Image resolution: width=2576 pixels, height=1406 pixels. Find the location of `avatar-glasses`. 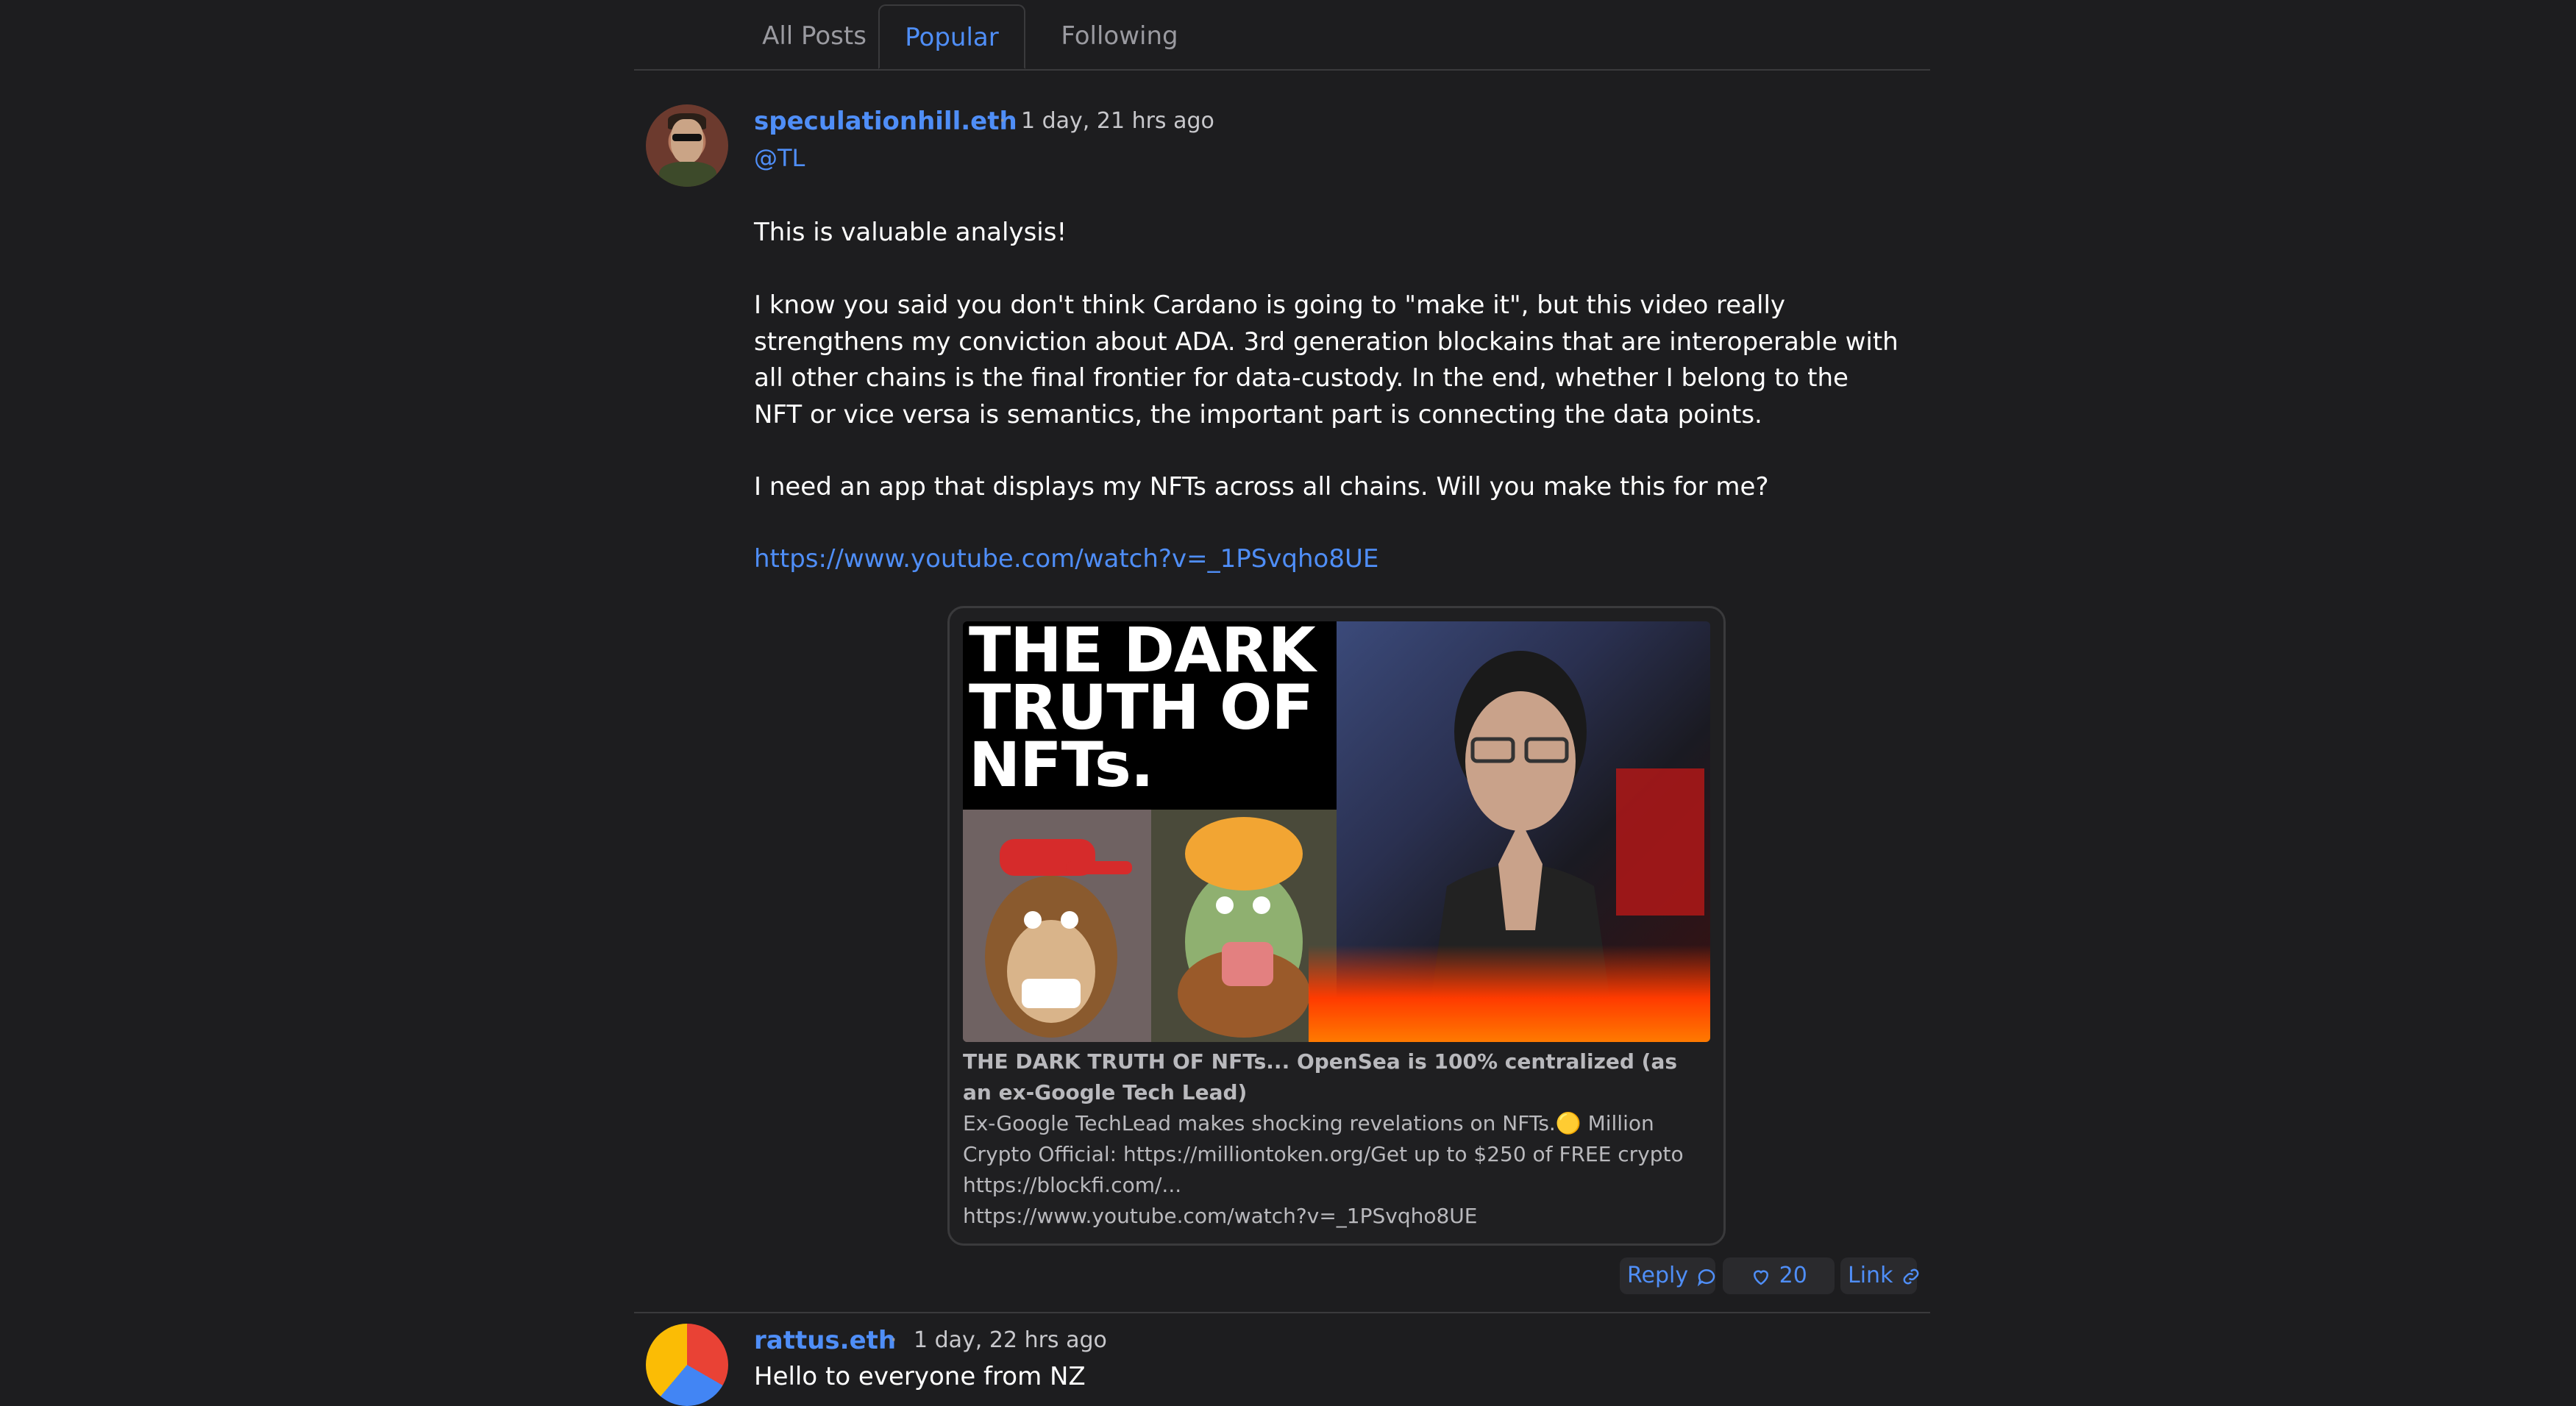

avatar-glasses is located at coordinates (687, 138).